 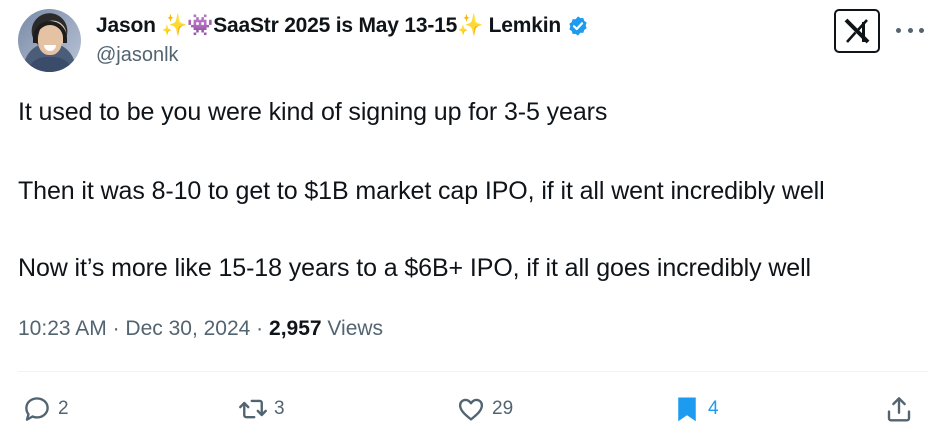 I want to click on reply-icon, so click(x=37, y=409).